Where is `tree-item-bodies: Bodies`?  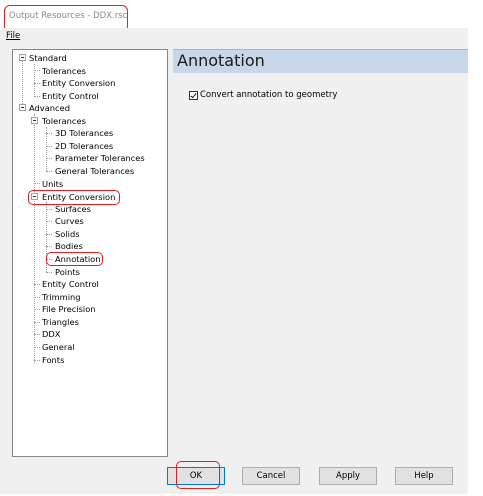 tree-item-bodies: Bodies is located at coordinates (69, 246).